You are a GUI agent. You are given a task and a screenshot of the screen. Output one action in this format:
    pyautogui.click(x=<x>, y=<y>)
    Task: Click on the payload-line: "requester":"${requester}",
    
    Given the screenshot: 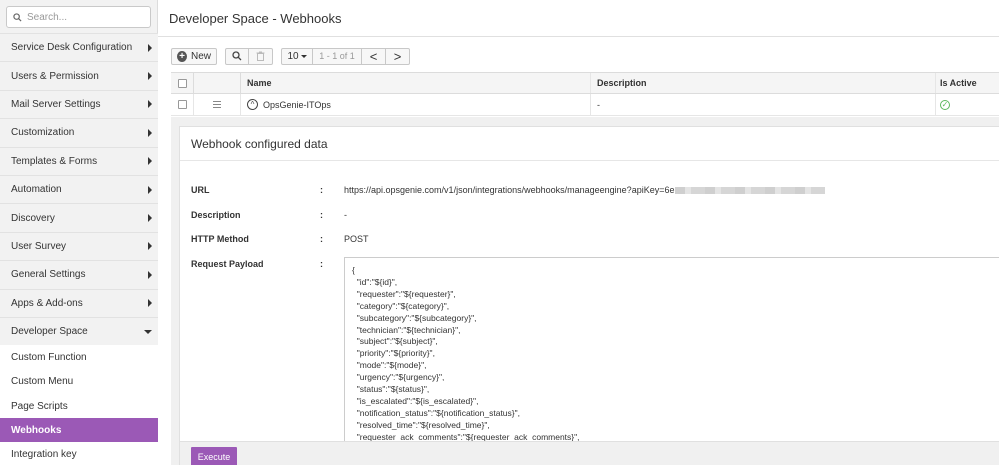 What is the action you would take?
    pyautogui.click(x=404, y=293)
    